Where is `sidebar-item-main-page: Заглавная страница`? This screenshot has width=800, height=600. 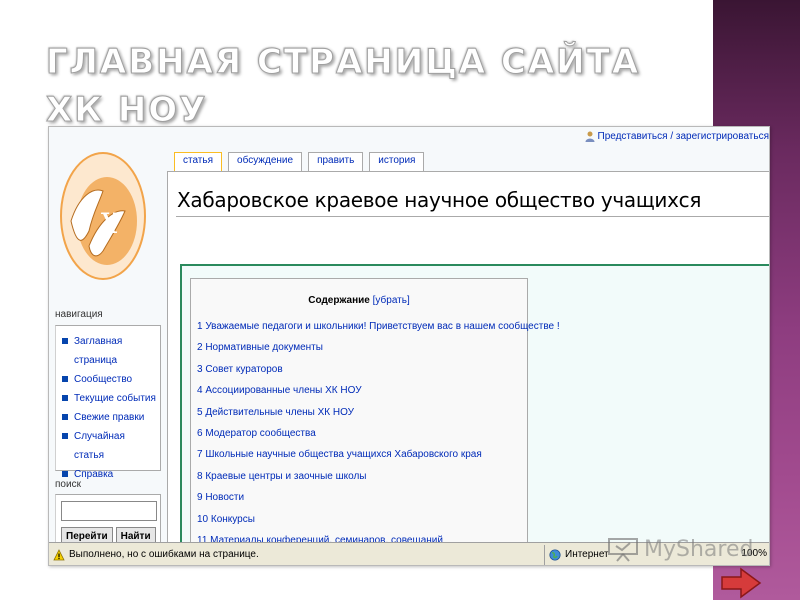
sidebar-item-main-page: Заглавная страница is located at coordinates (108, 351).